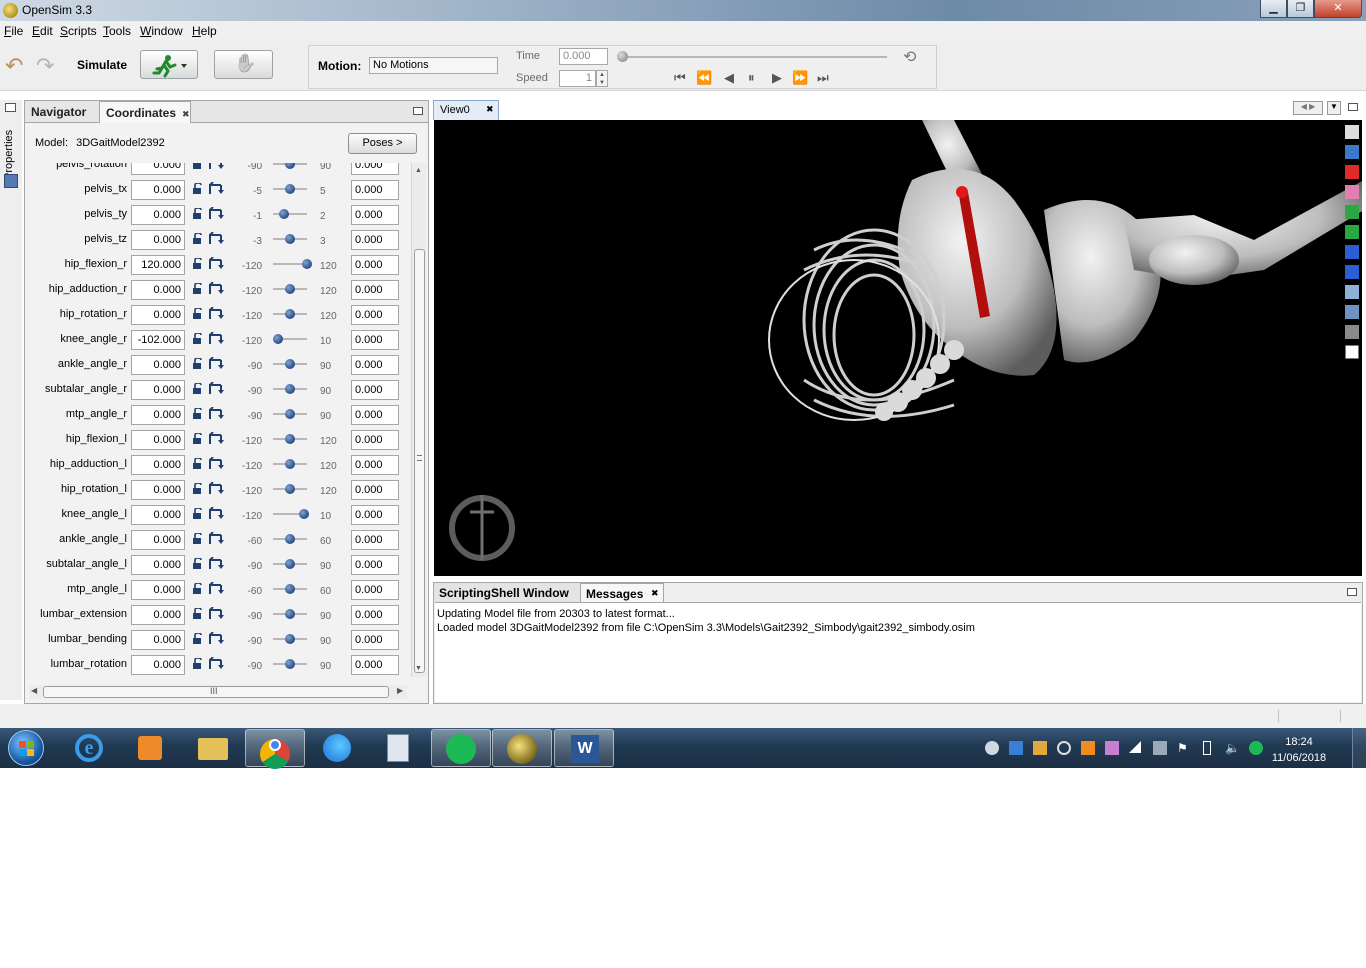 Image resolution: width=1366 pixels, height=968 pixels. What do you see at coordinates (1353, 107) in the screenshot?
I see `maximize-view-icon` at bounding box center [1353, 107].